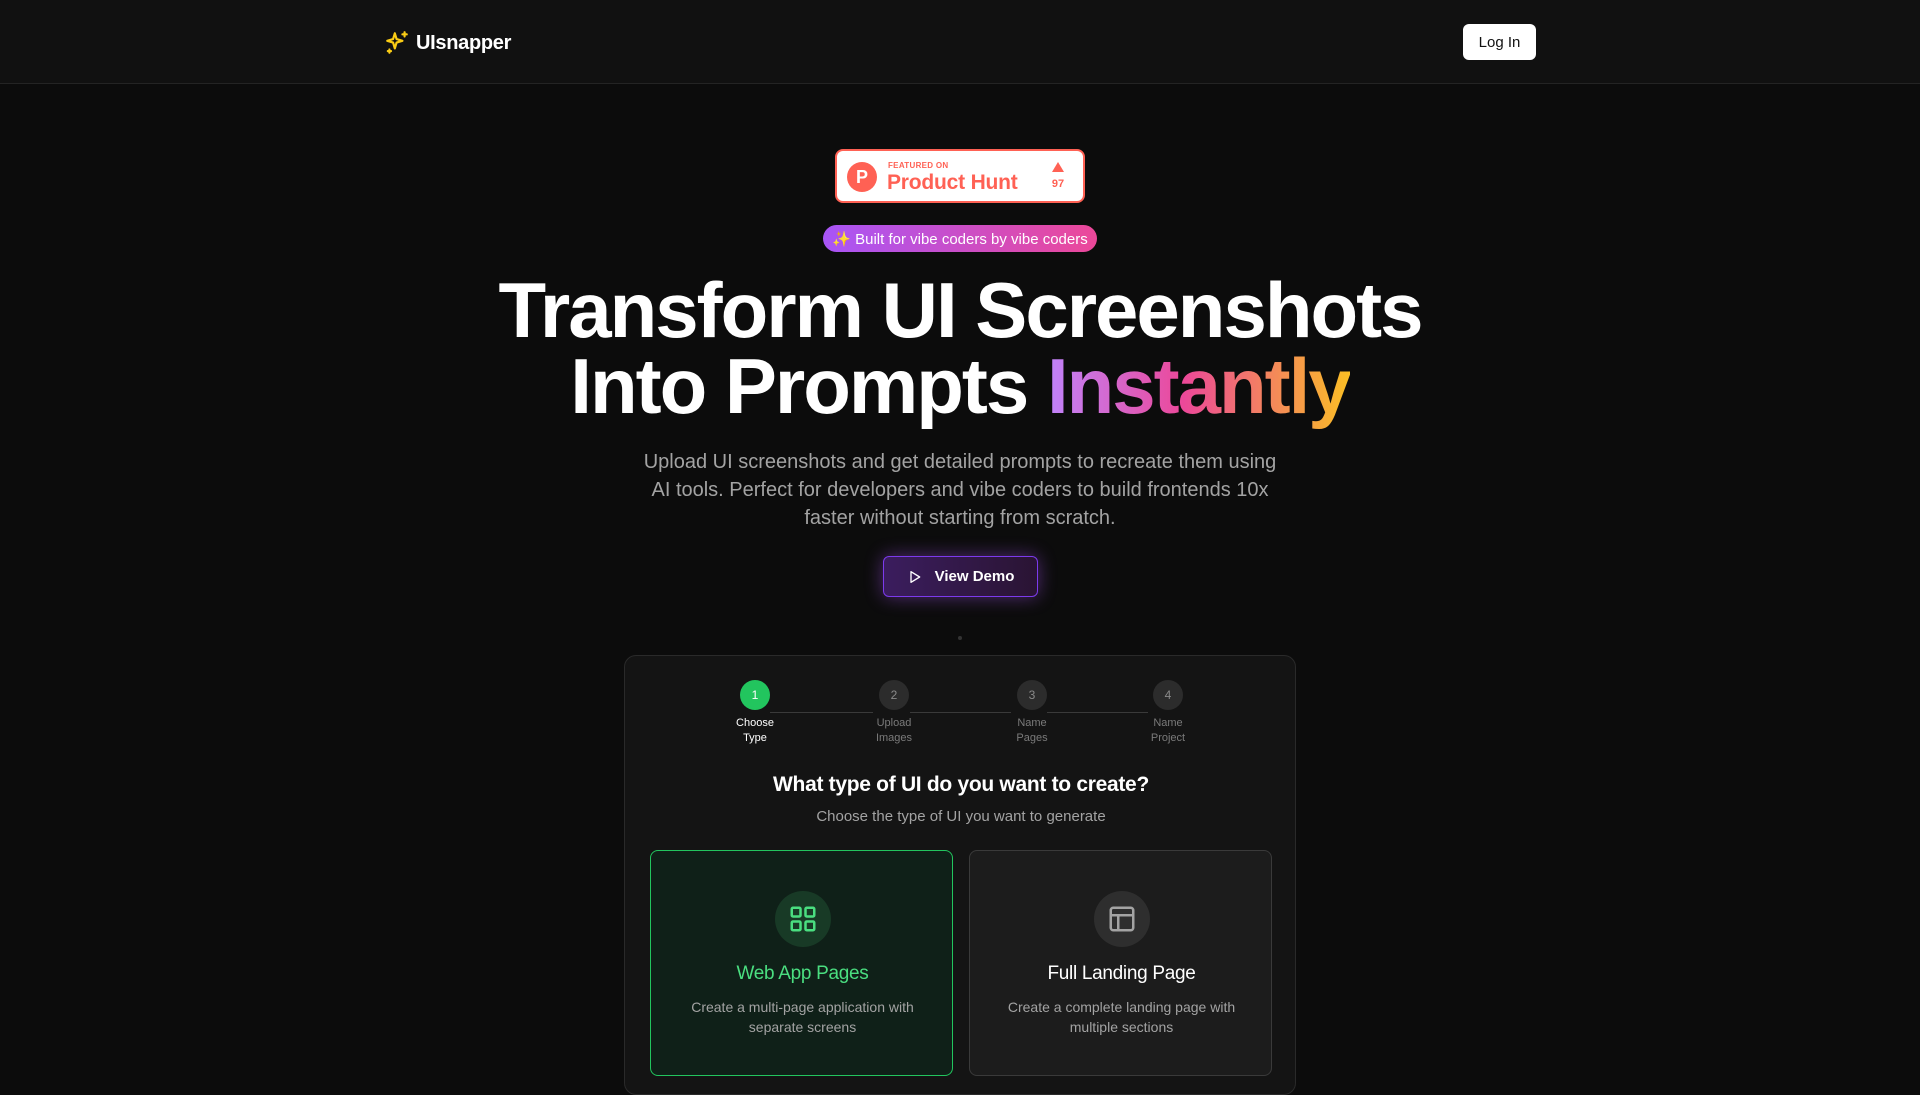  Describe the element at coordinates (960, 638) in the screenshot. I see `decorative-dot` at that location.